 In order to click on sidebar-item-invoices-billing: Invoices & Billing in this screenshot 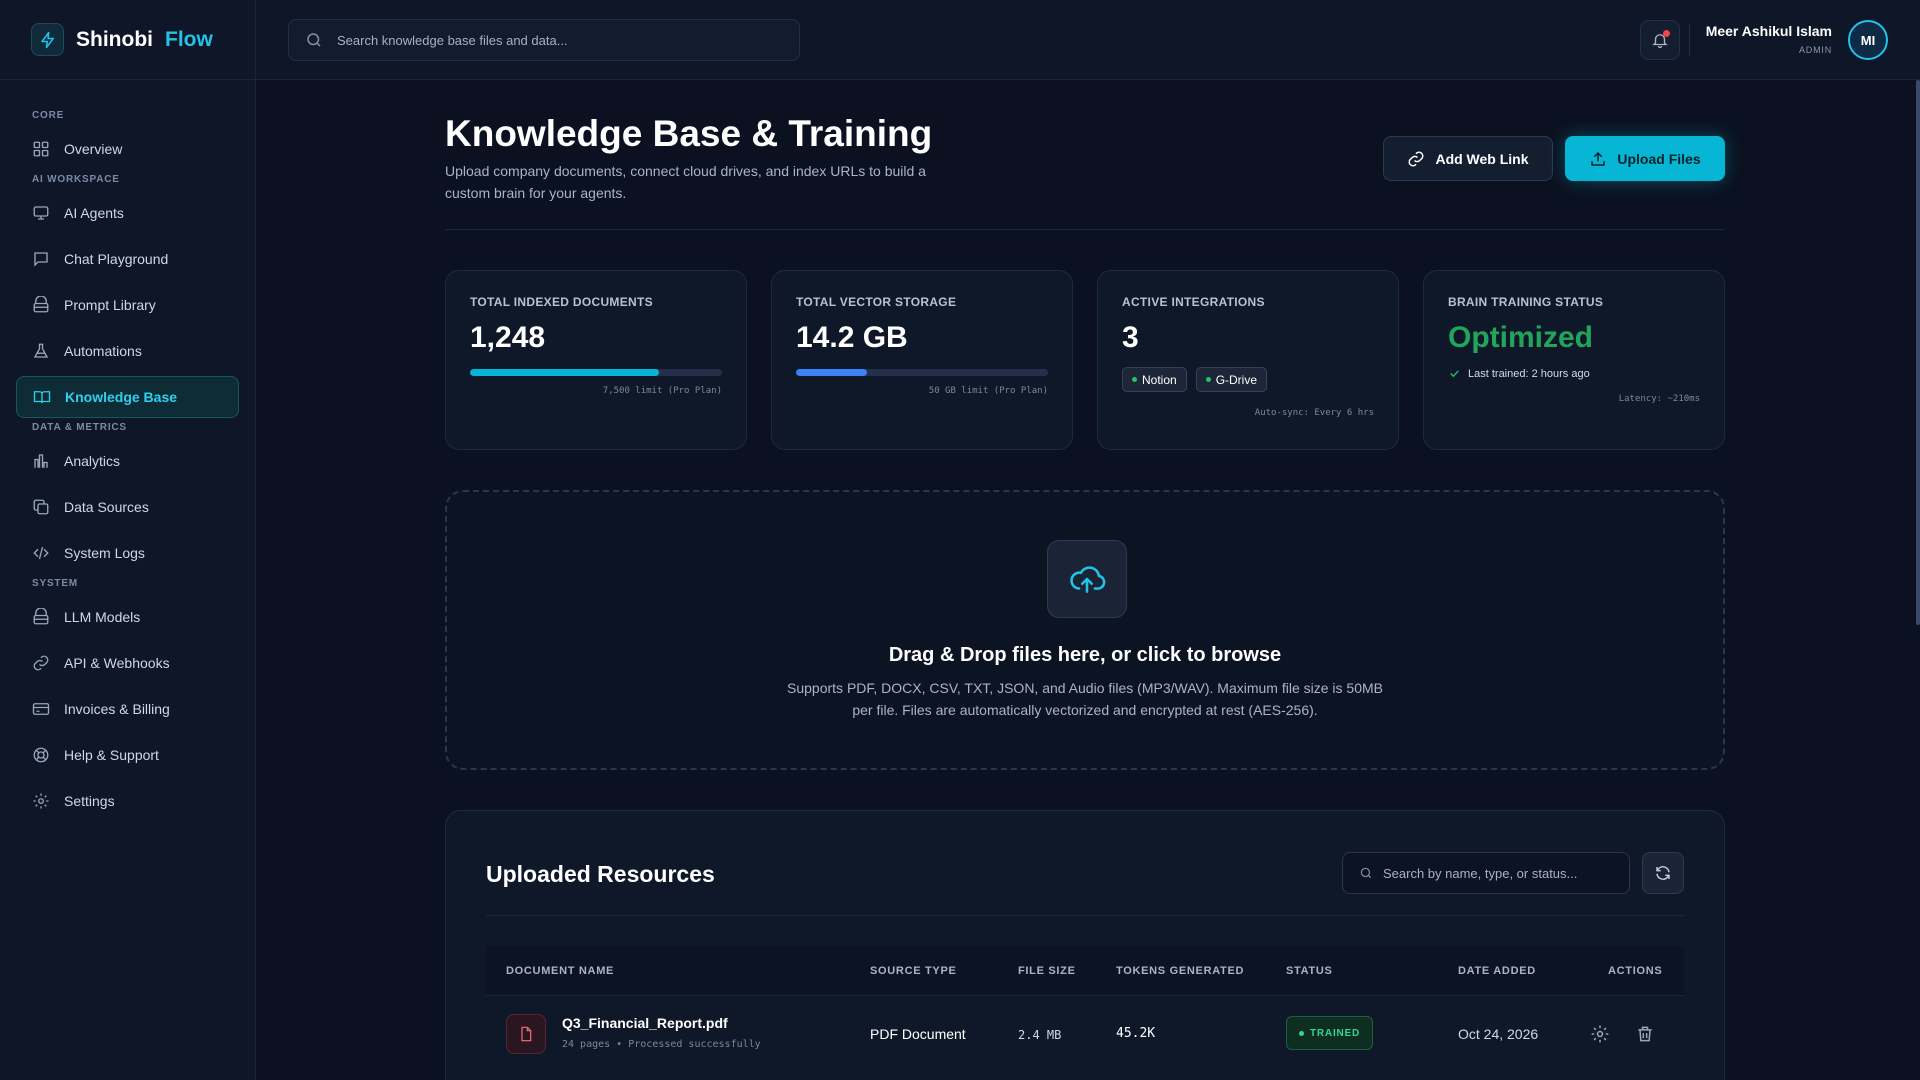, I will do `click(127, 709)`.